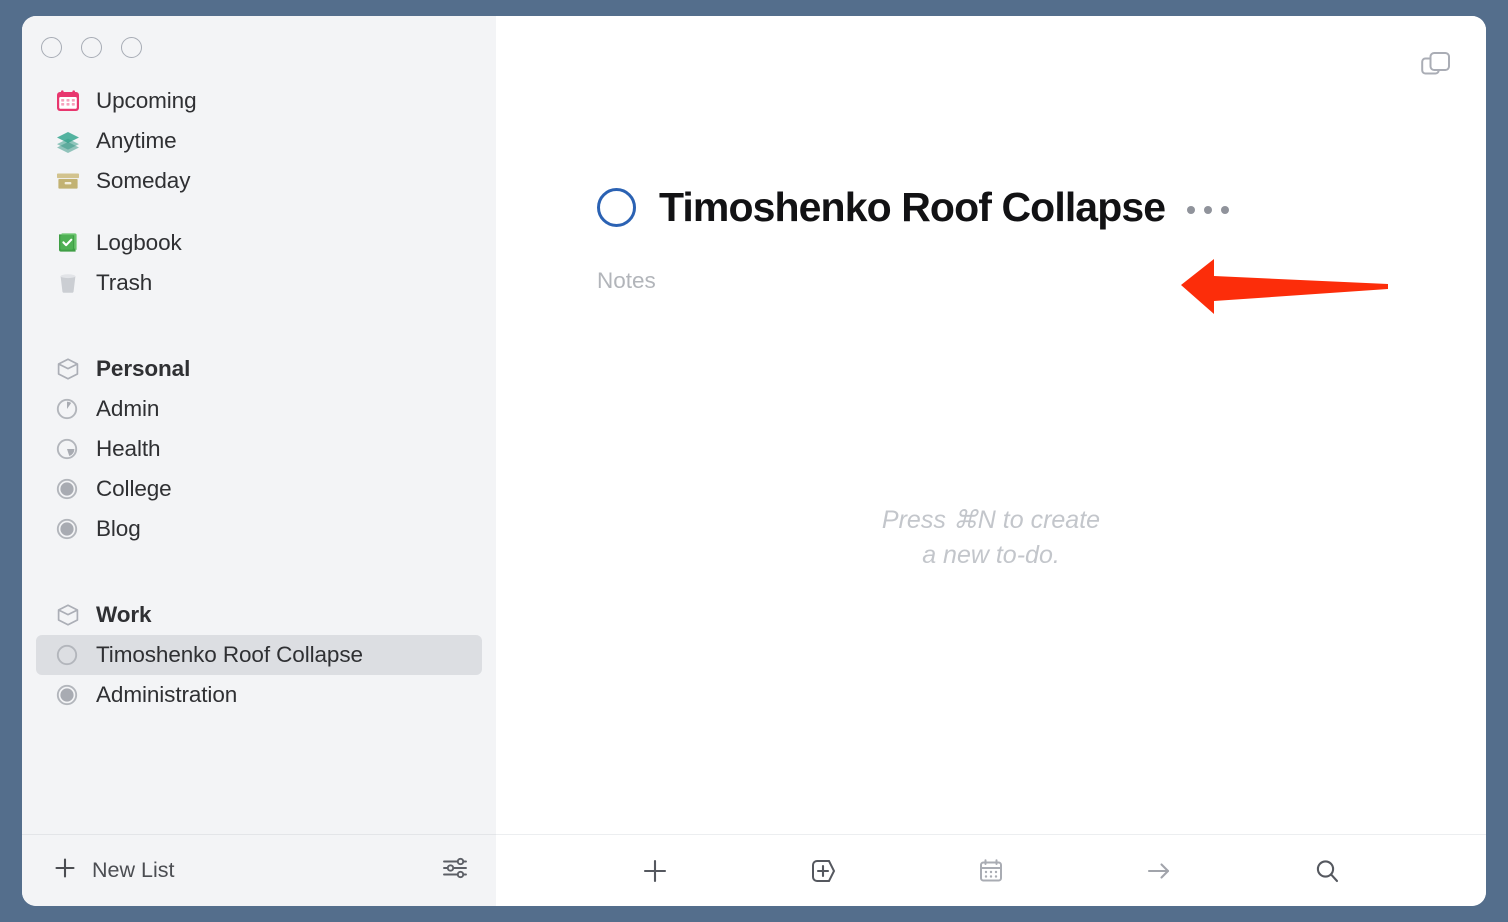 This screenshot has width=1508, height=922. I want to click on checkbox-circle-icon, so click(616, 207).